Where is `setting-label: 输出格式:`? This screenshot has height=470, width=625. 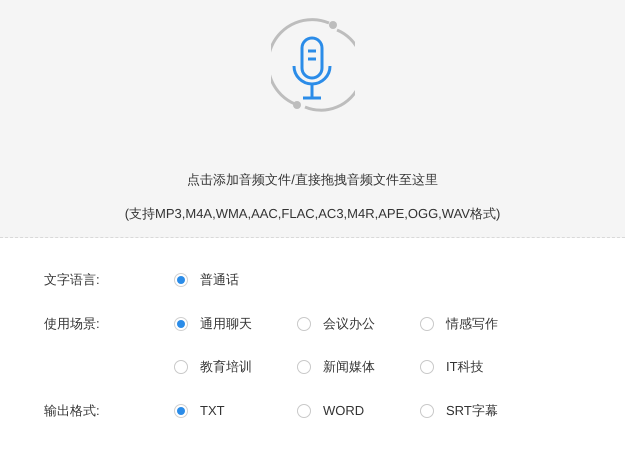
setting-label: 输出格式: is located at coordinates (72, 411).